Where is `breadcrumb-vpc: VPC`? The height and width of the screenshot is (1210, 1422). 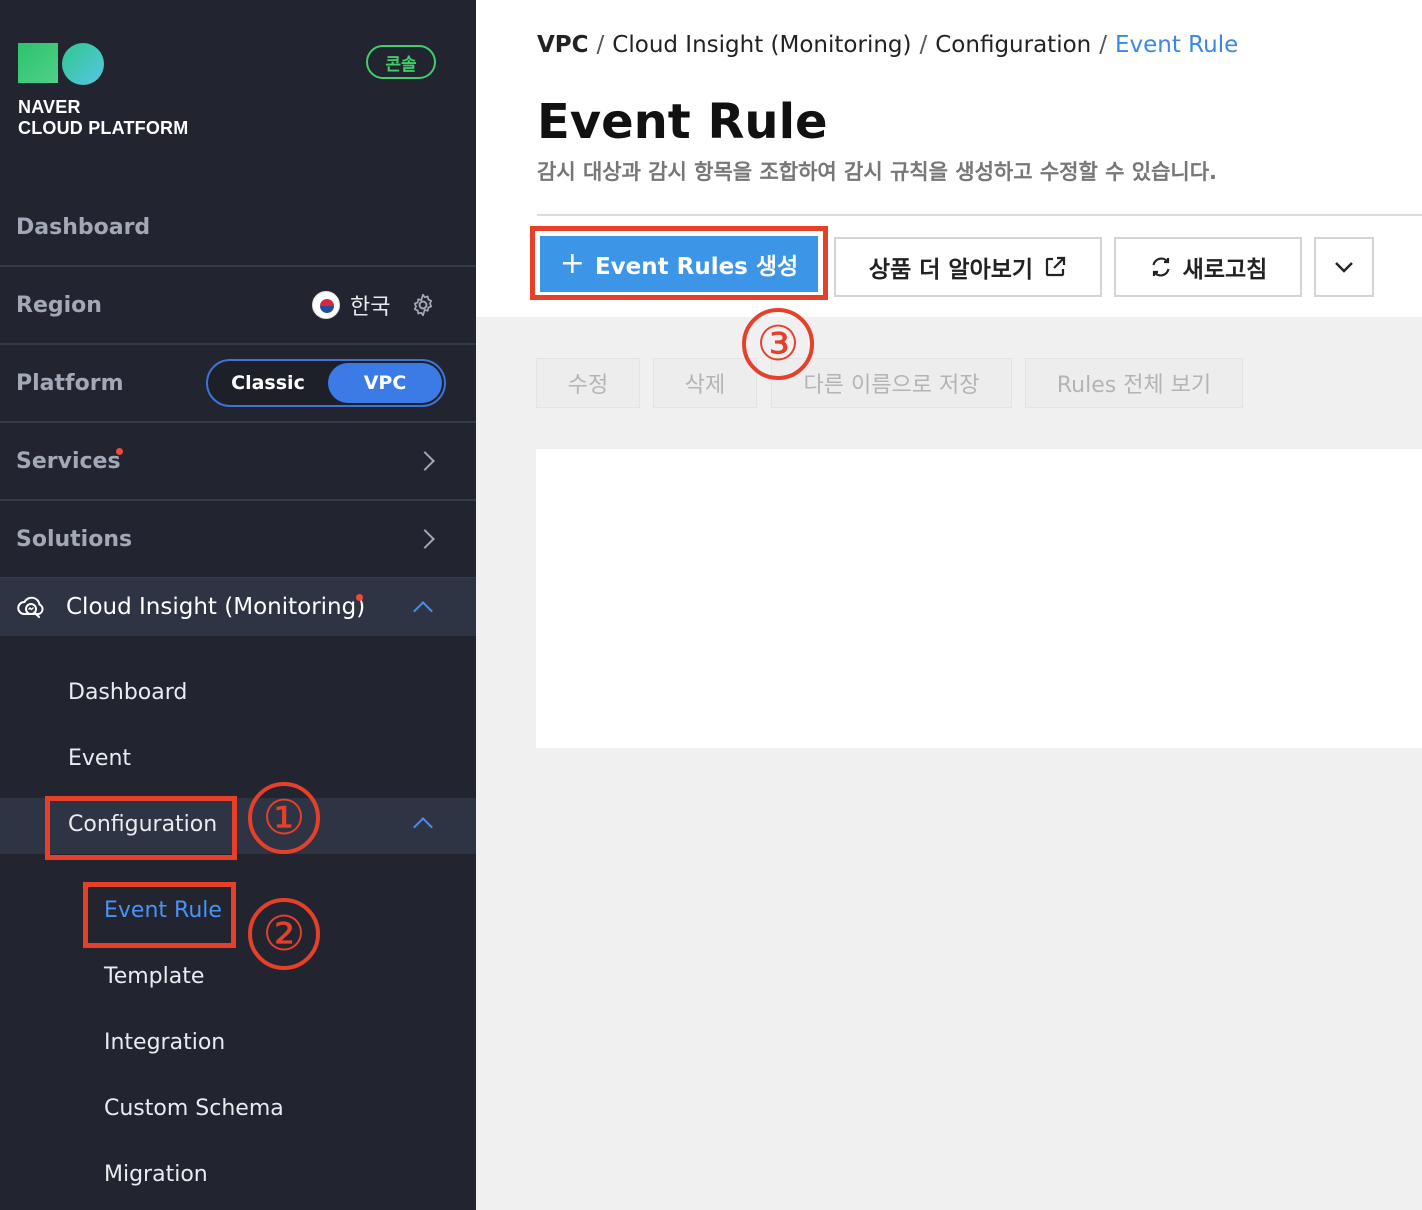
breadcrumb-vpc: VPC is located at coordinates (563, 45).